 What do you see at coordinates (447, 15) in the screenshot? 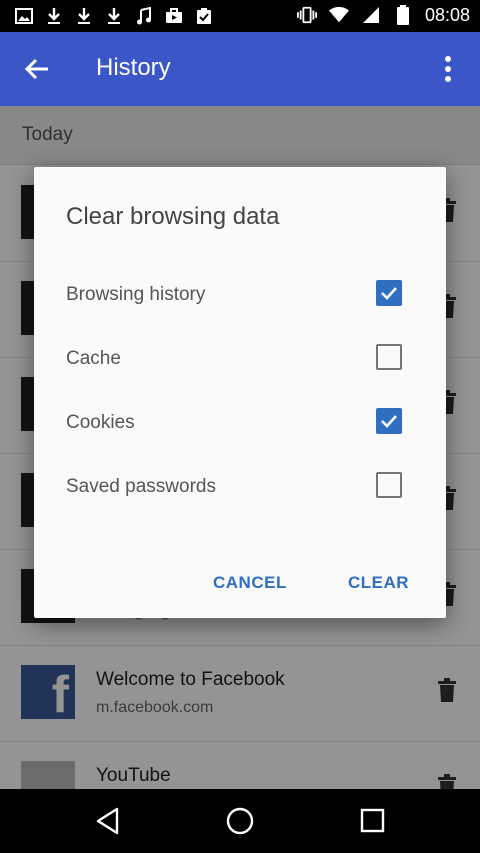
I see `status-time: 08:08` at bounding box center [447, 15].